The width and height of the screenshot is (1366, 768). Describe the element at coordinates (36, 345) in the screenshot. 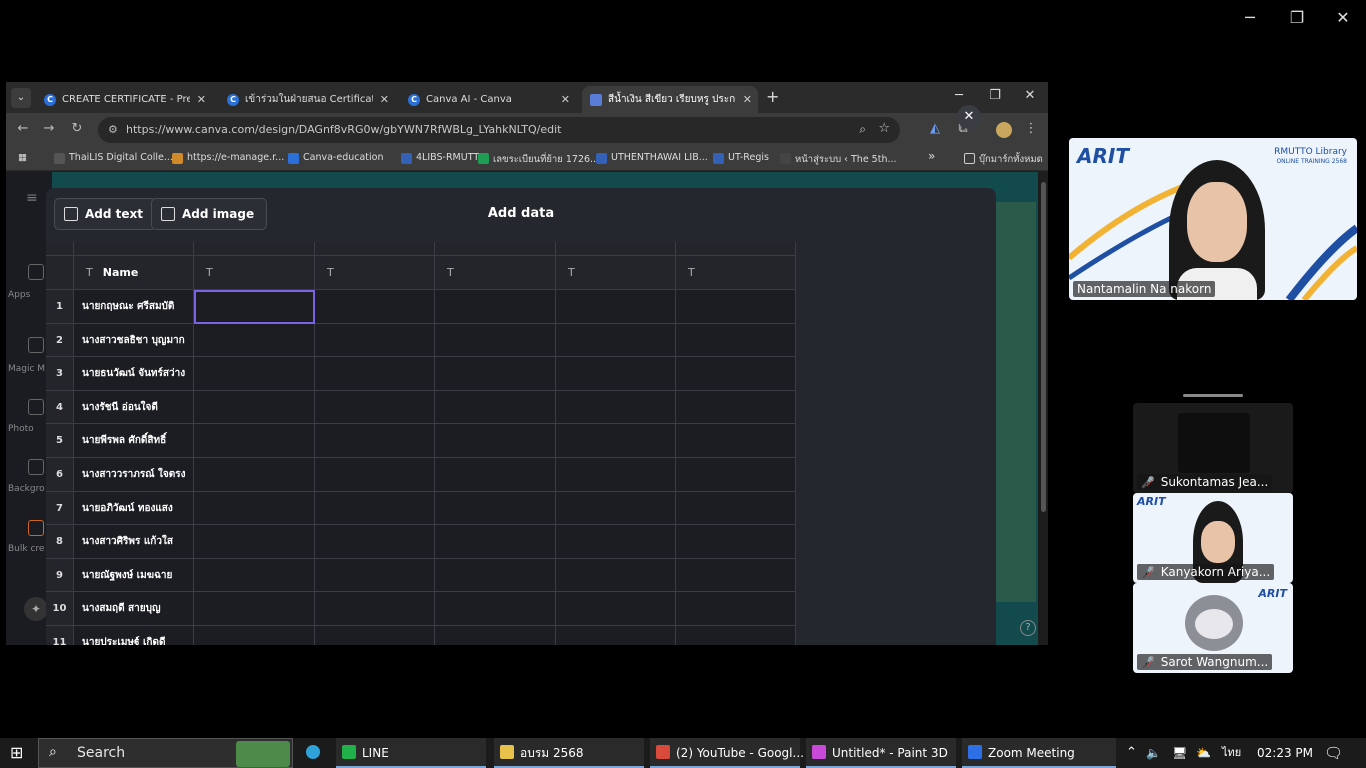

I see `magic-media-icon` at that location.